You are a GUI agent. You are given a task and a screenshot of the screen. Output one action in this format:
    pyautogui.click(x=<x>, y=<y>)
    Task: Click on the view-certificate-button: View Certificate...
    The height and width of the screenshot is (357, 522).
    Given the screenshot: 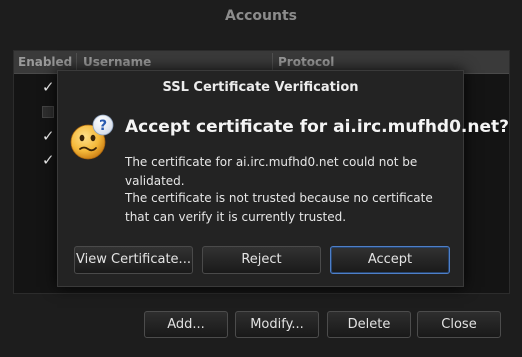 What is the action you would take?
    pyautogui.click(x=133, y=260)
    